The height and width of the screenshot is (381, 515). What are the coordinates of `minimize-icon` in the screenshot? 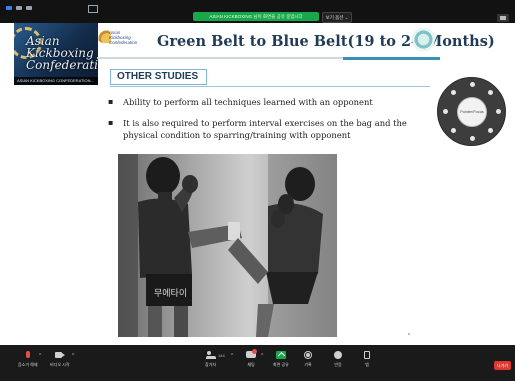 It's located at (9, 8).